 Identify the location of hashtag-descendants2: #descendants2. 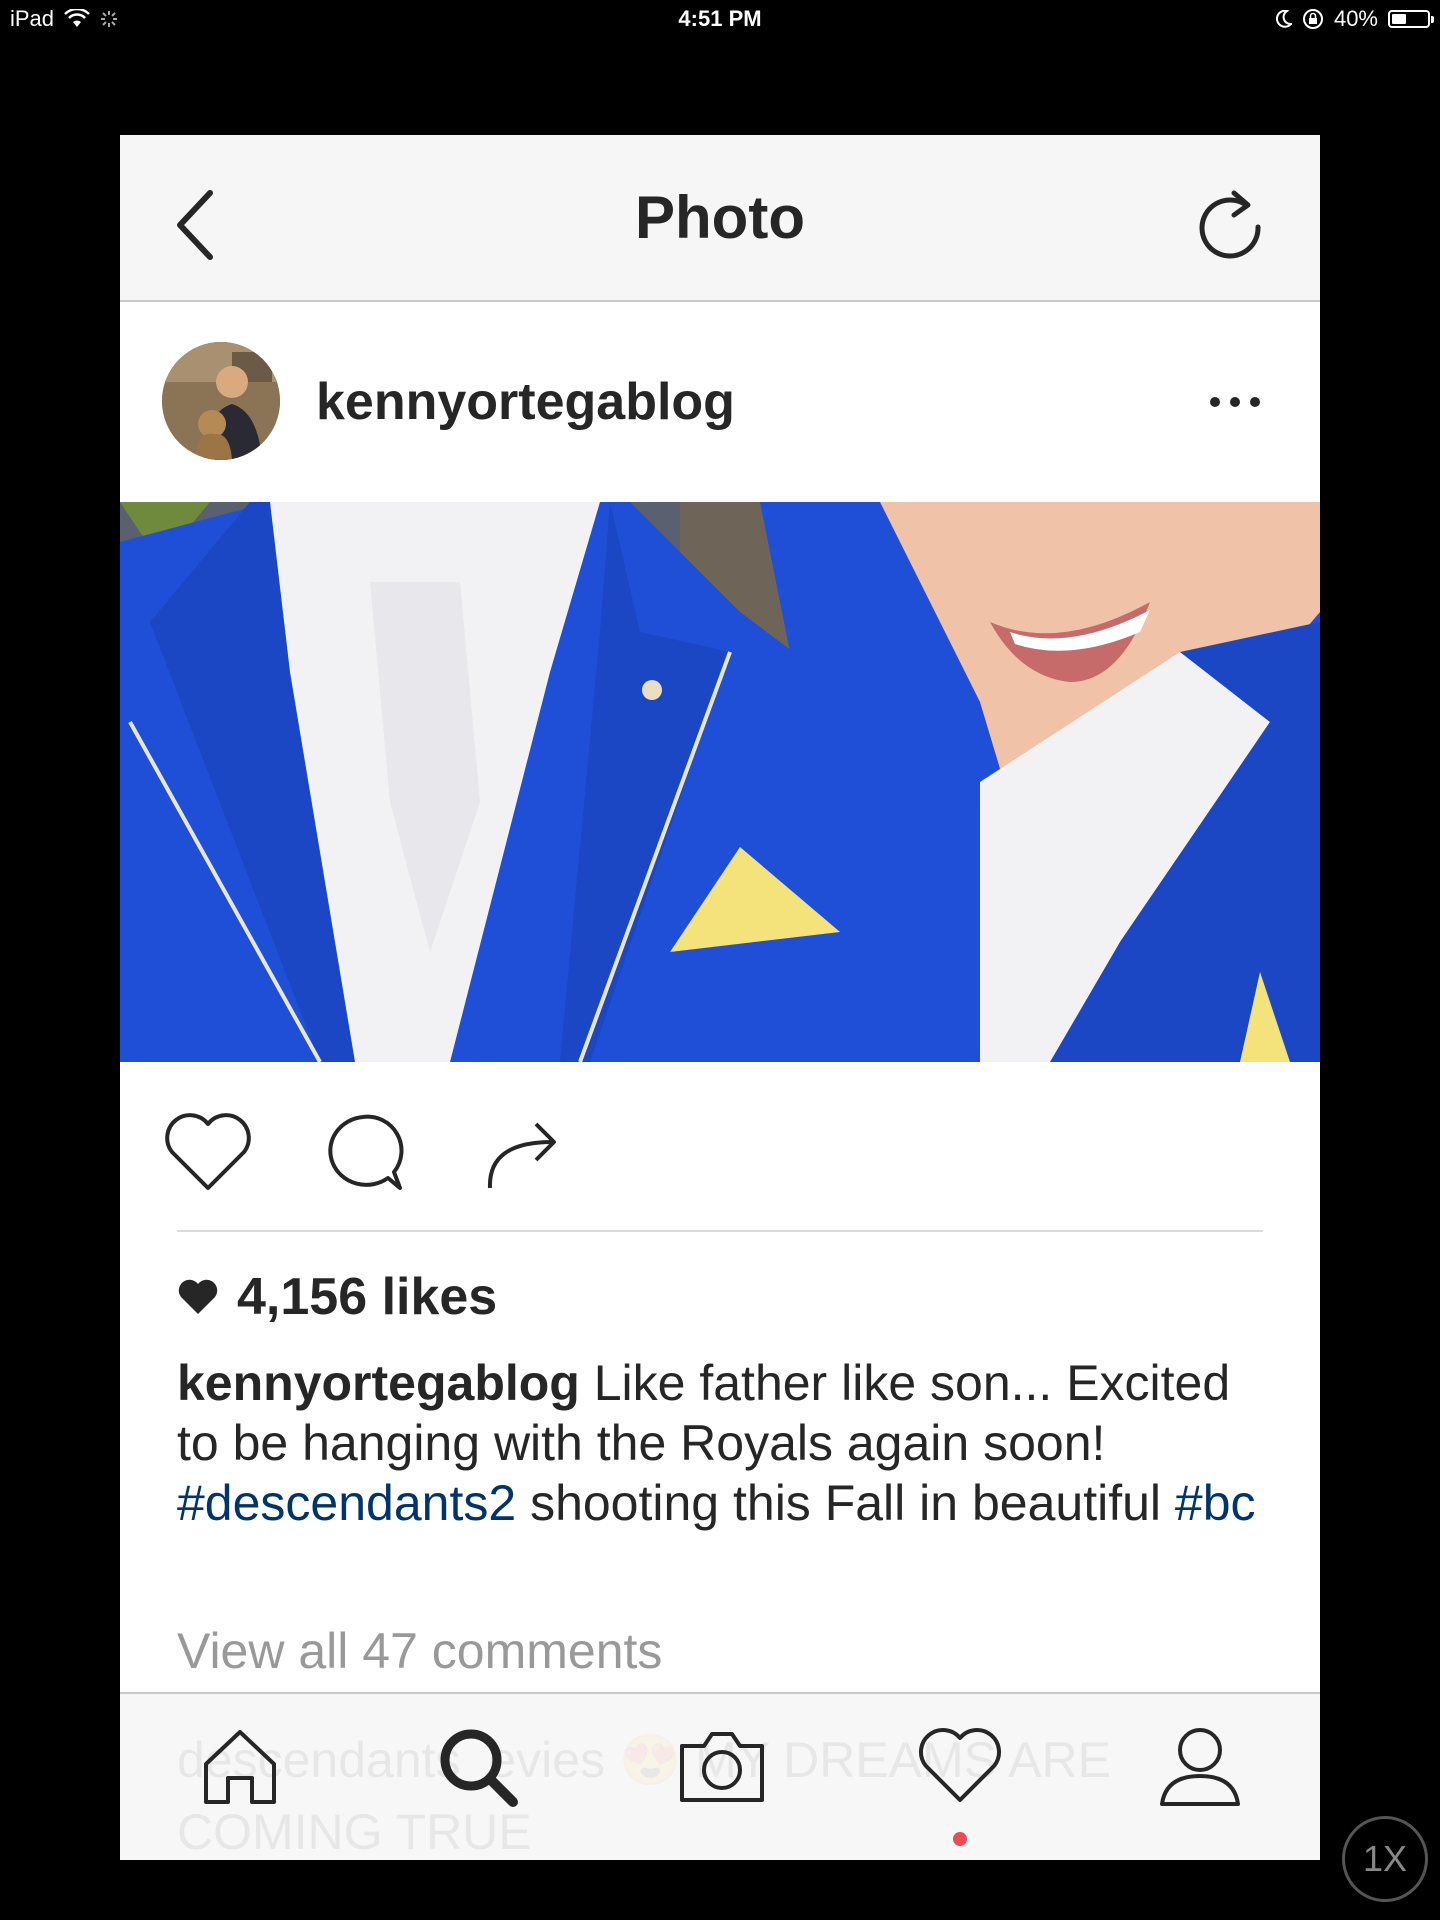
(346, 1503).